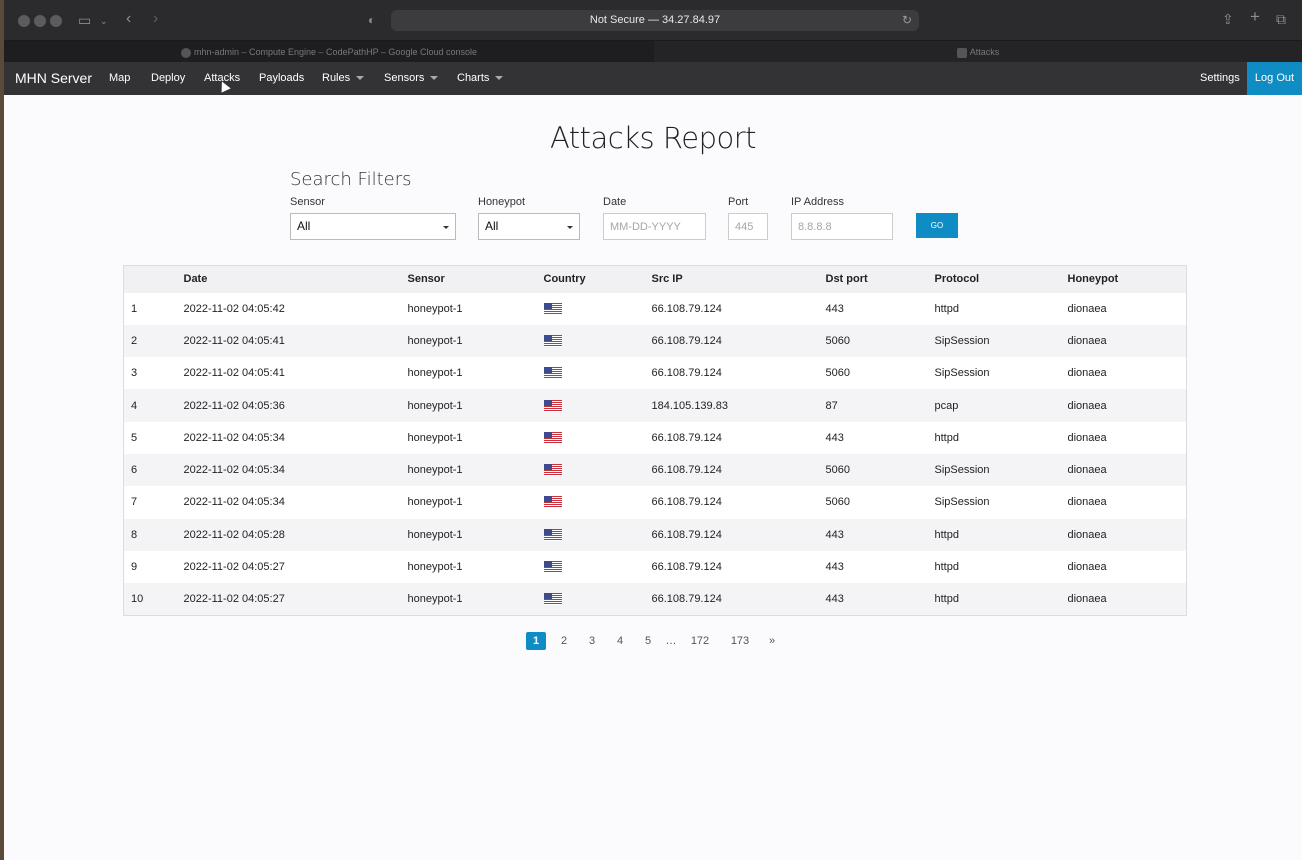  I want to click on cell-index: 5, so click(150, 437).